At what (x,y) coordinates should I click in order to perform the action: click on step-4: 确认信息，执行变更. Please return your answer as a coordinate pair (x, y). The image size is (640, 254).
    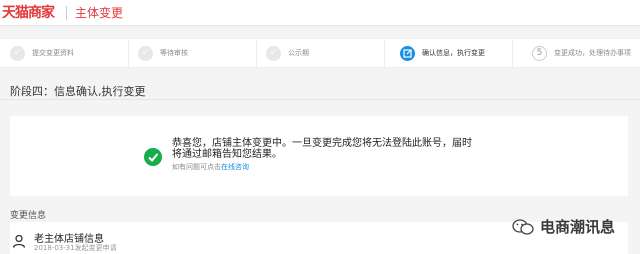
    Looking at the image, I should click on (454, 54).